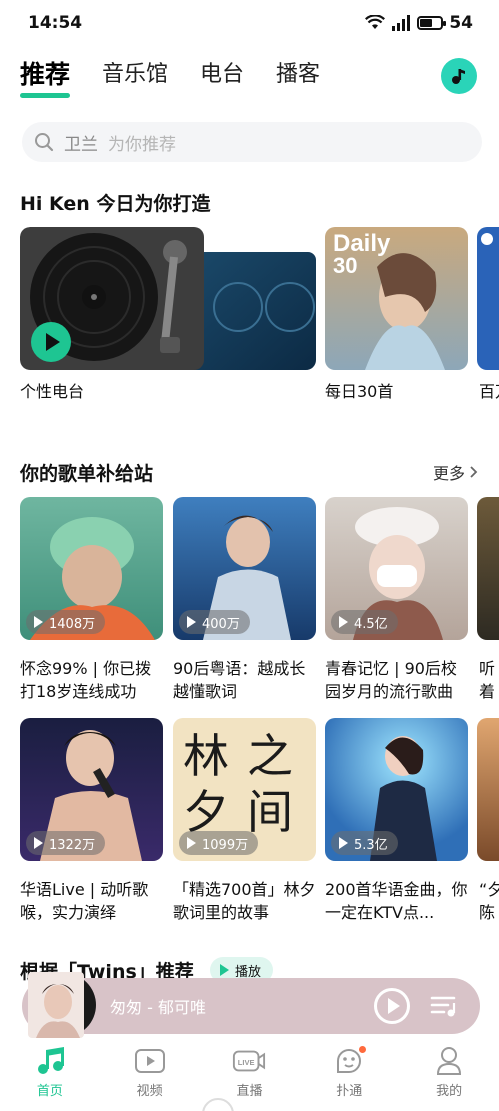 This screenshot has width=499, height=1111. I want to click on nav-label: 我的, so click(449, 1091).